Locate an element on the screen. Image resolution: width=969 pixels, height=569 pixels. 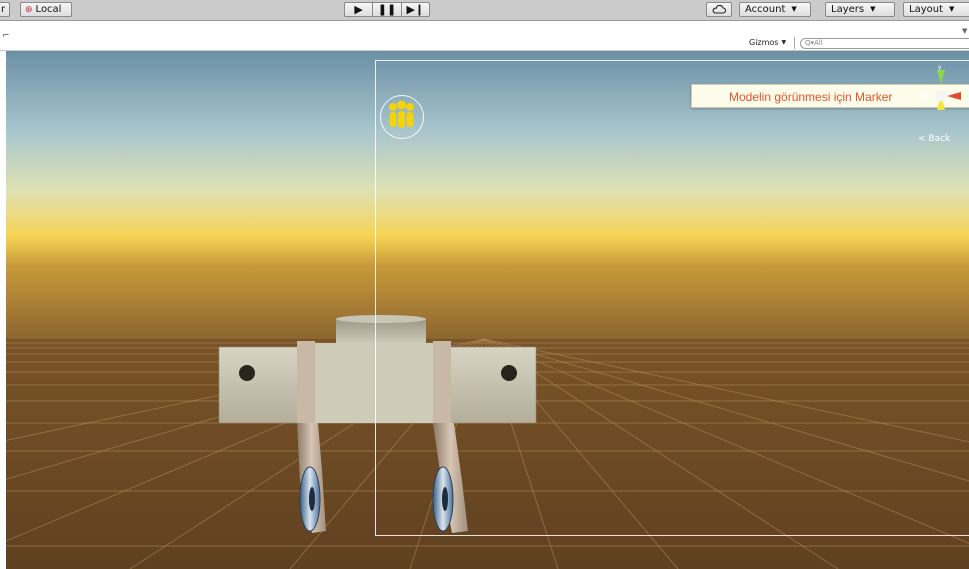
back-button: < Back is located at coordinates (934, 139).